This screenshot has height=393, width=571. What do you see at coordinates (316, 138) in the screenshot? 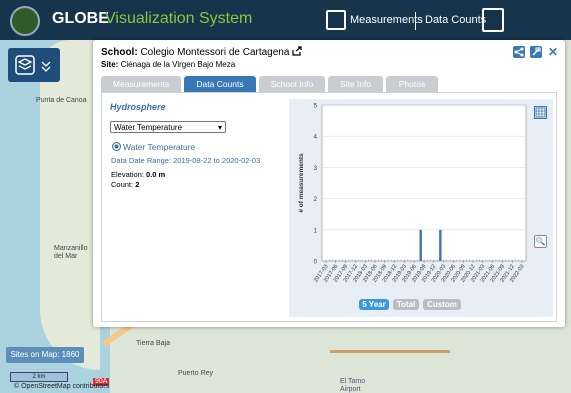
I see `y-tick-label: 4` at bounding box center [316, 138].